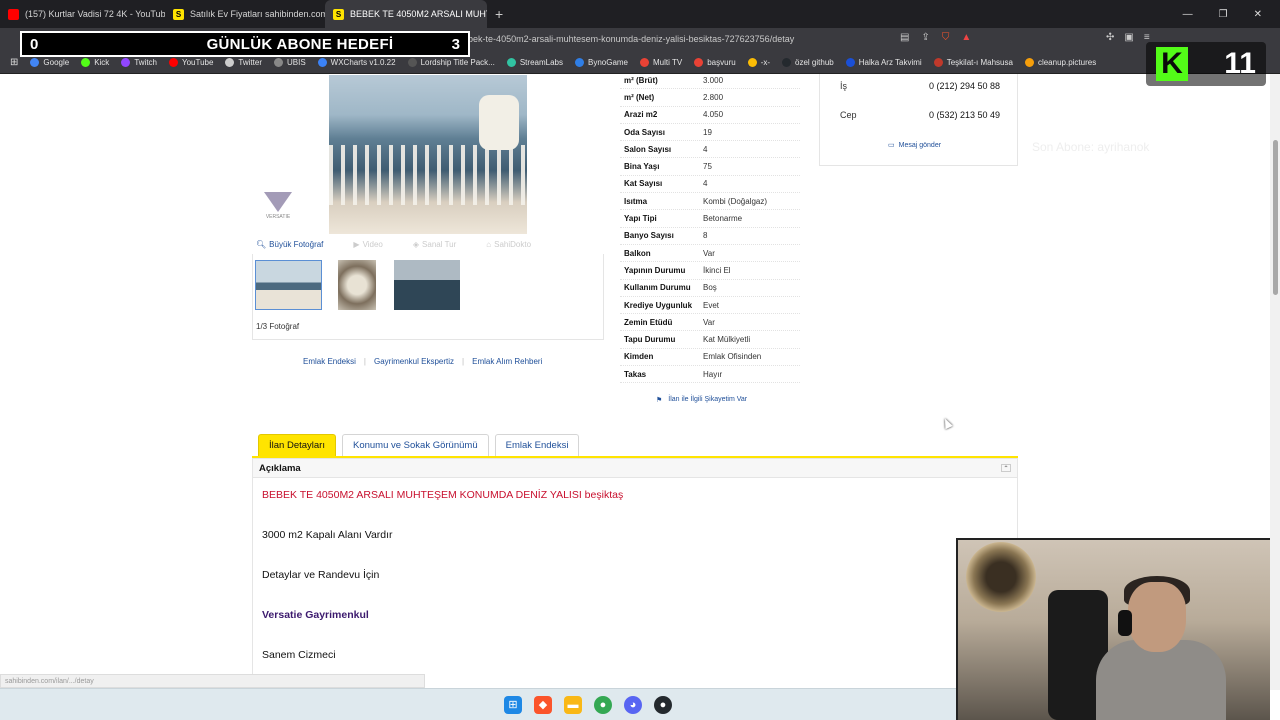  What do you see at coordinates (321, 575) in the screenshot?
I see `description-line: Detaylar ve Randevu İçin` at bounding box center [321, 575].